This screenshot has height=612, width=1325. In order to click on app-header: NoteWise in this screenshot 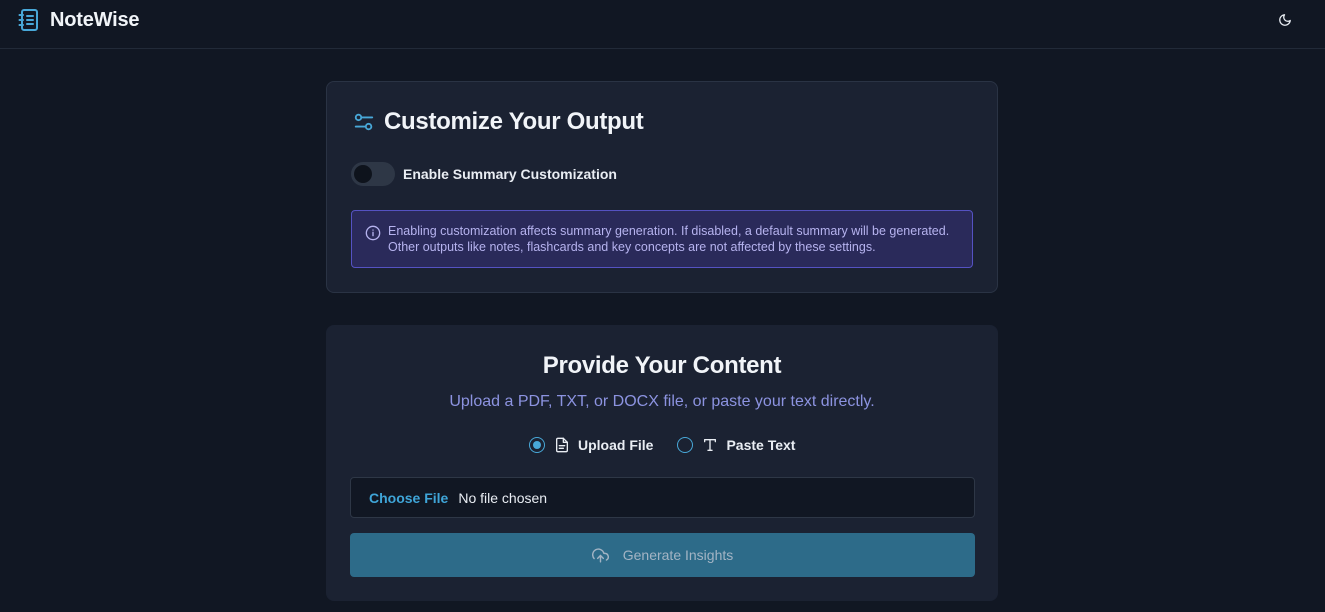, I will do `click(662, 24)`.